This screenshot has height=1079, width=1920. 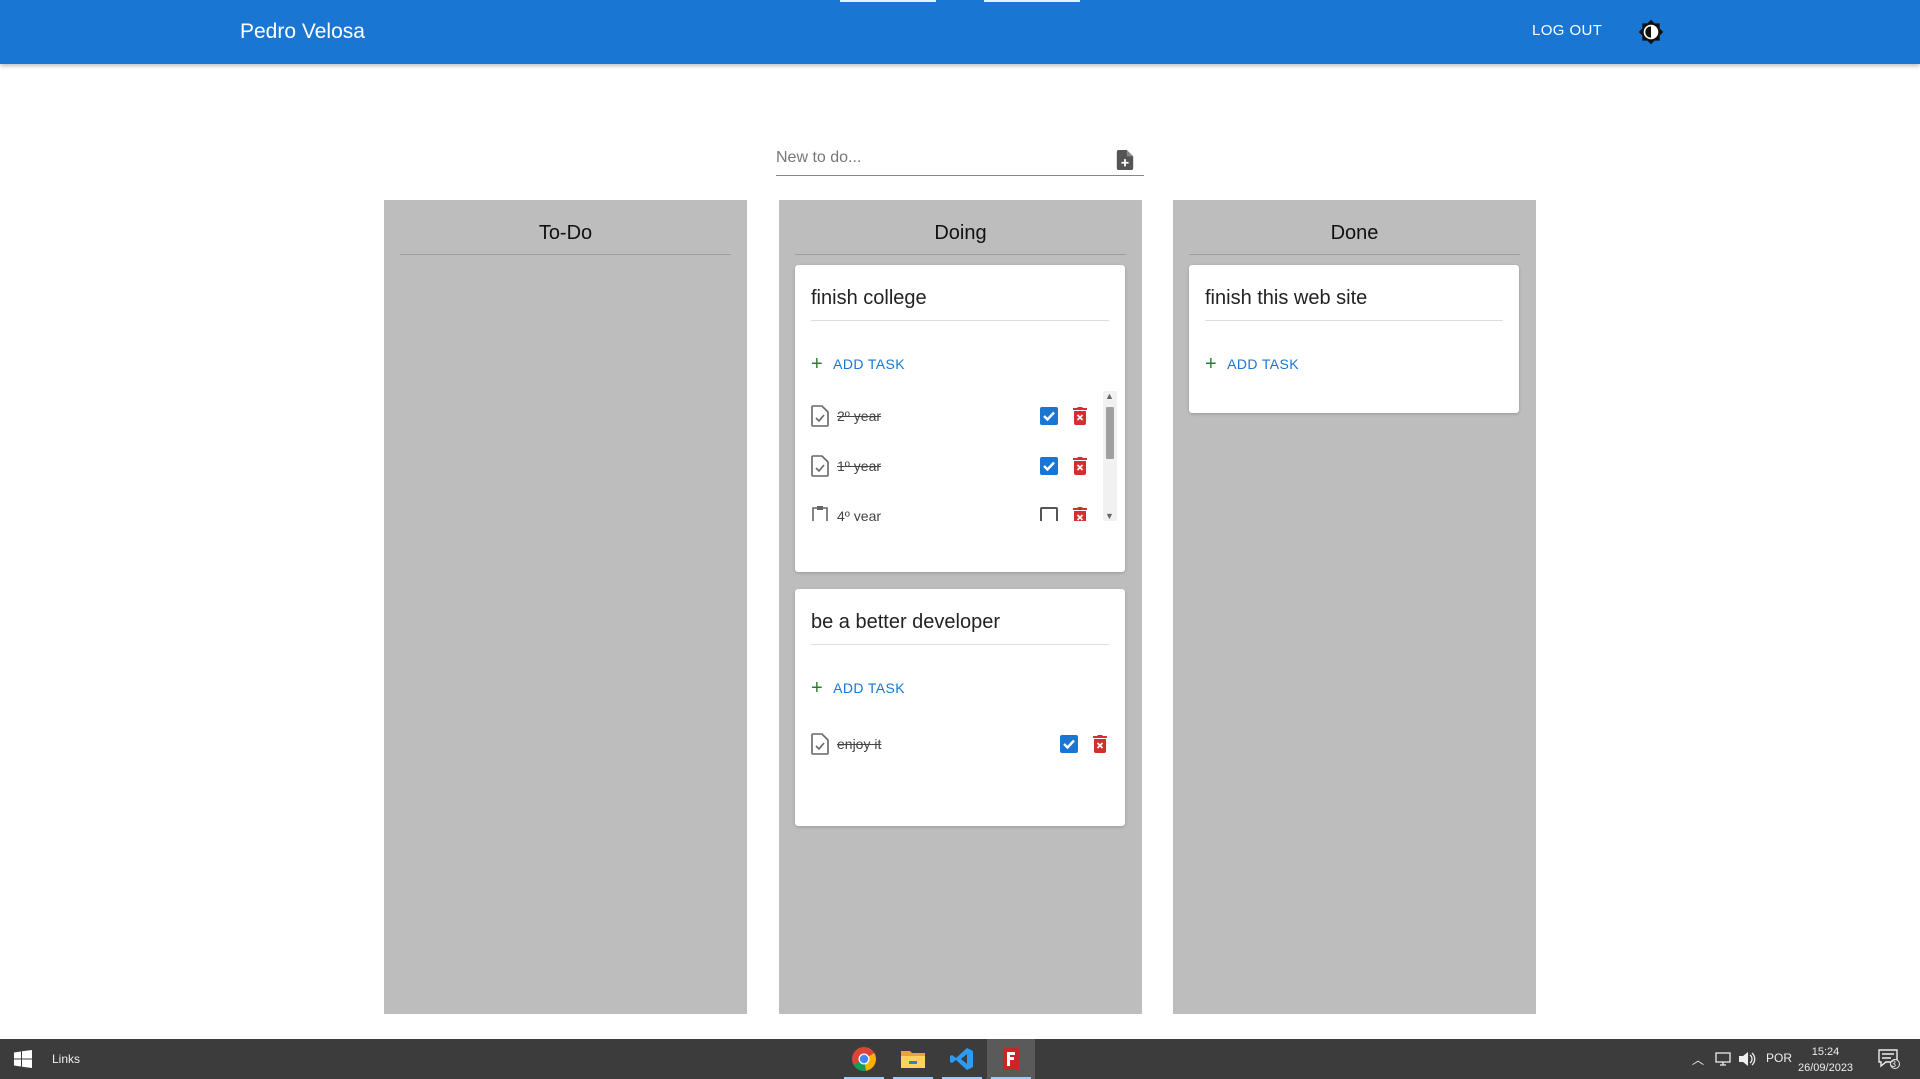 I want to click on vscode-taskbar-button, so click(x=962, y=1059).